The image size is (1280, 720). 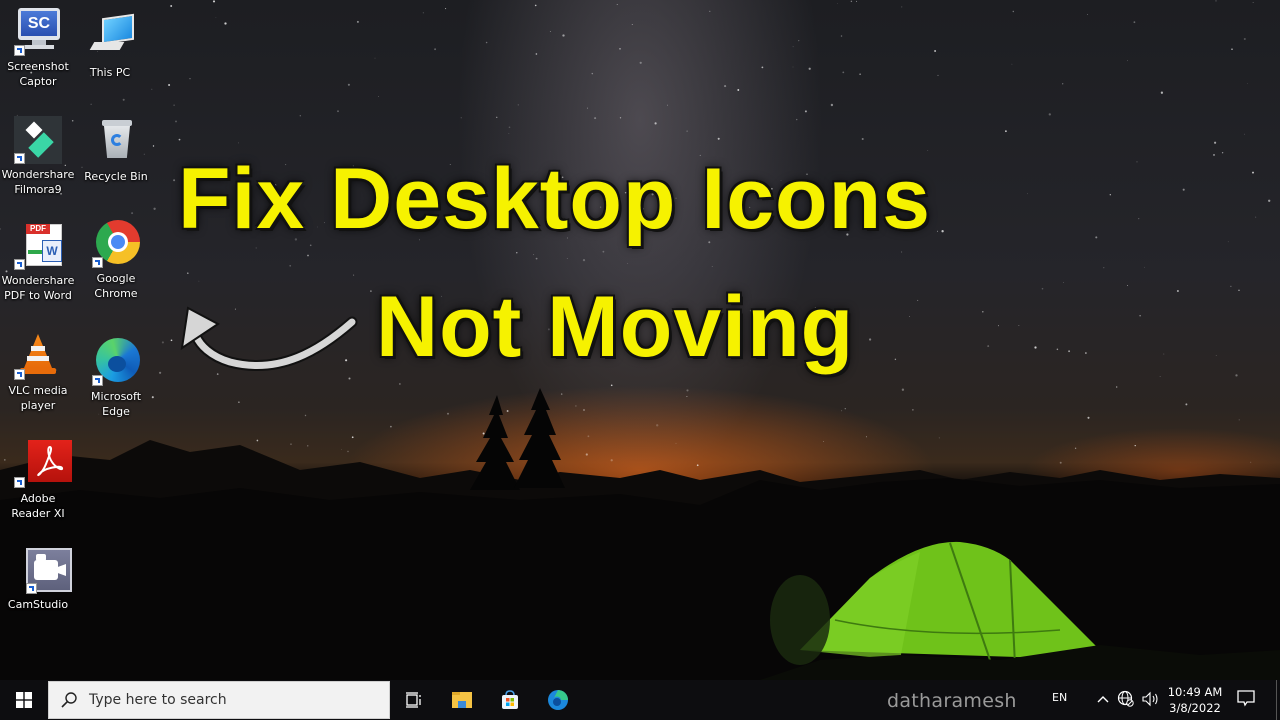 What do you see at coordinates (38, 66) in the screenshot?
I see `icon-label: Screenshot` at bounding box center [38, 66].